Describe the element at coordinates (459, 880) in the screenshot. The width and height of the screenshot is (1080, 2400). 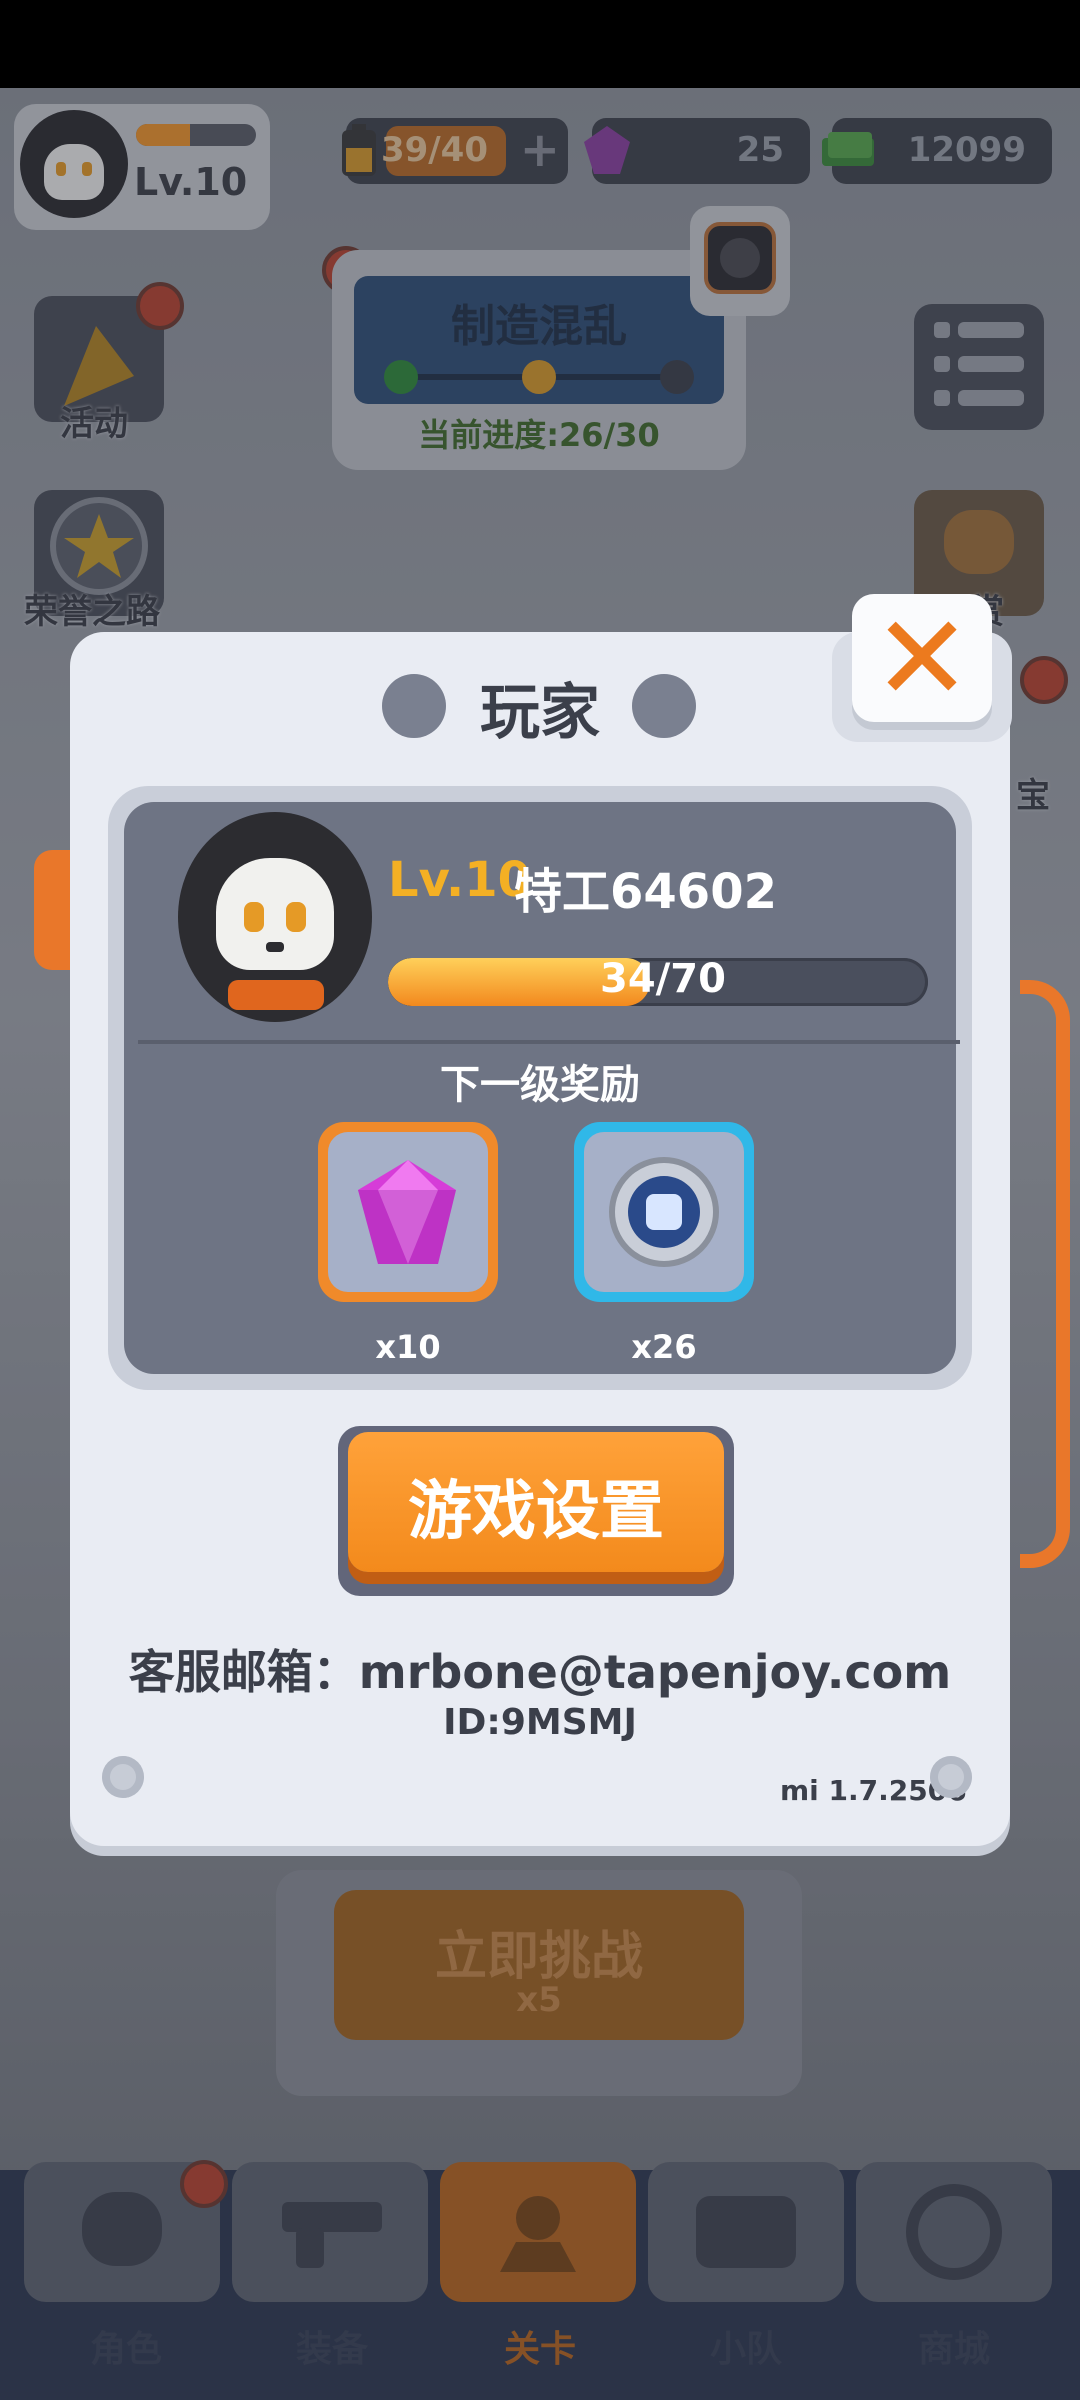
I see `player-level-label: Lv.10` at that location.